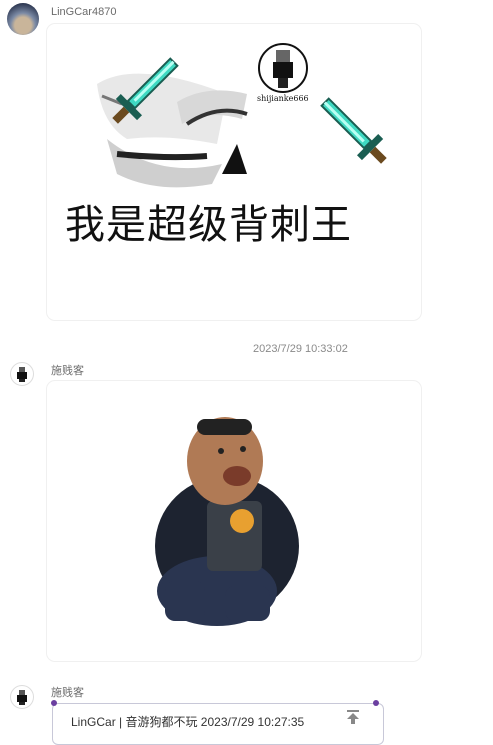  What do you see at coordinates (188, 722) in the screenshot?
I see `quoted-reply-text: LinGCar | 音游狗都不玩 2023/7/29 10:27:35` at bounding box center [188, 722].